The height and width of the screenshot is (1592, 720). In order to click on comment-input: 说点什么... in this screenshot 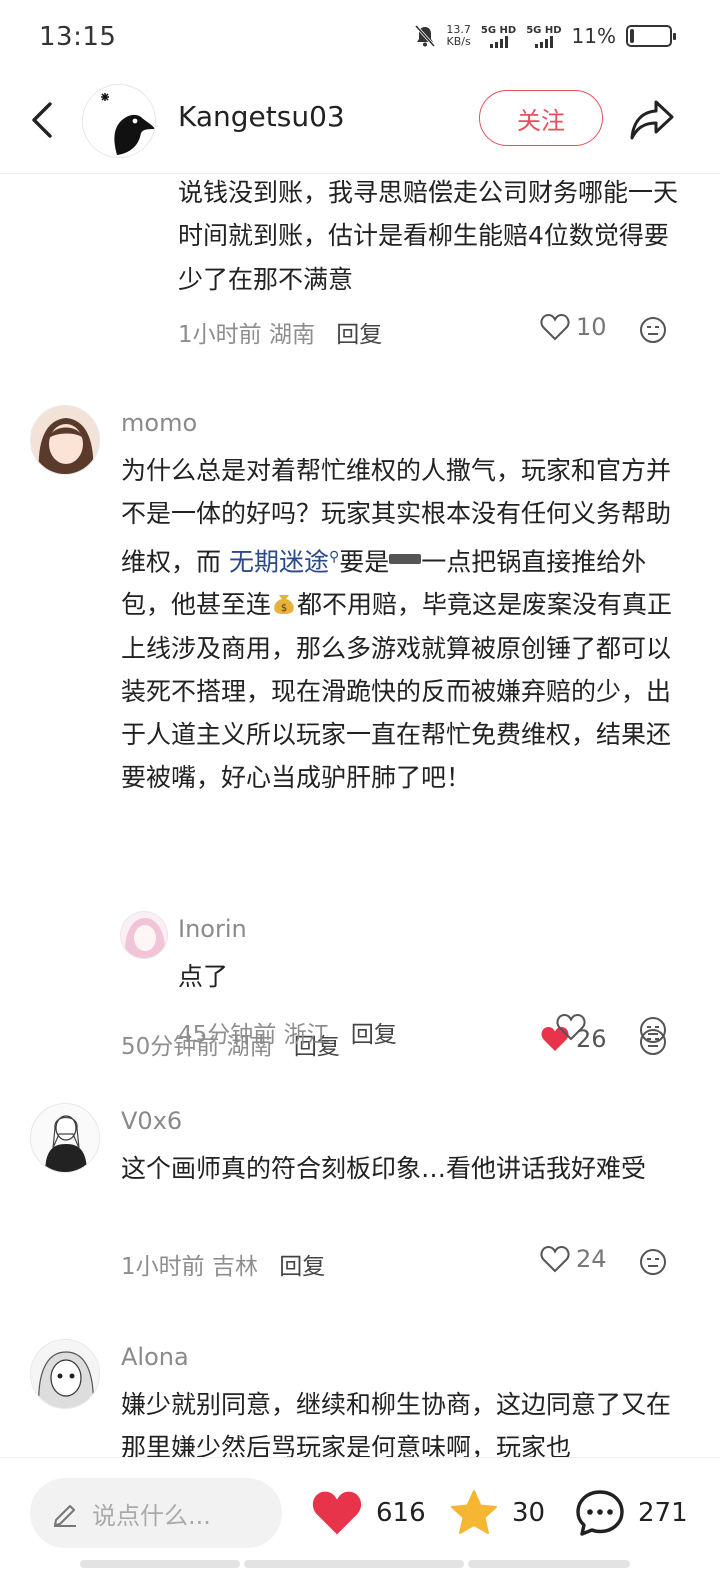, I will do `click(156, 1513)`.